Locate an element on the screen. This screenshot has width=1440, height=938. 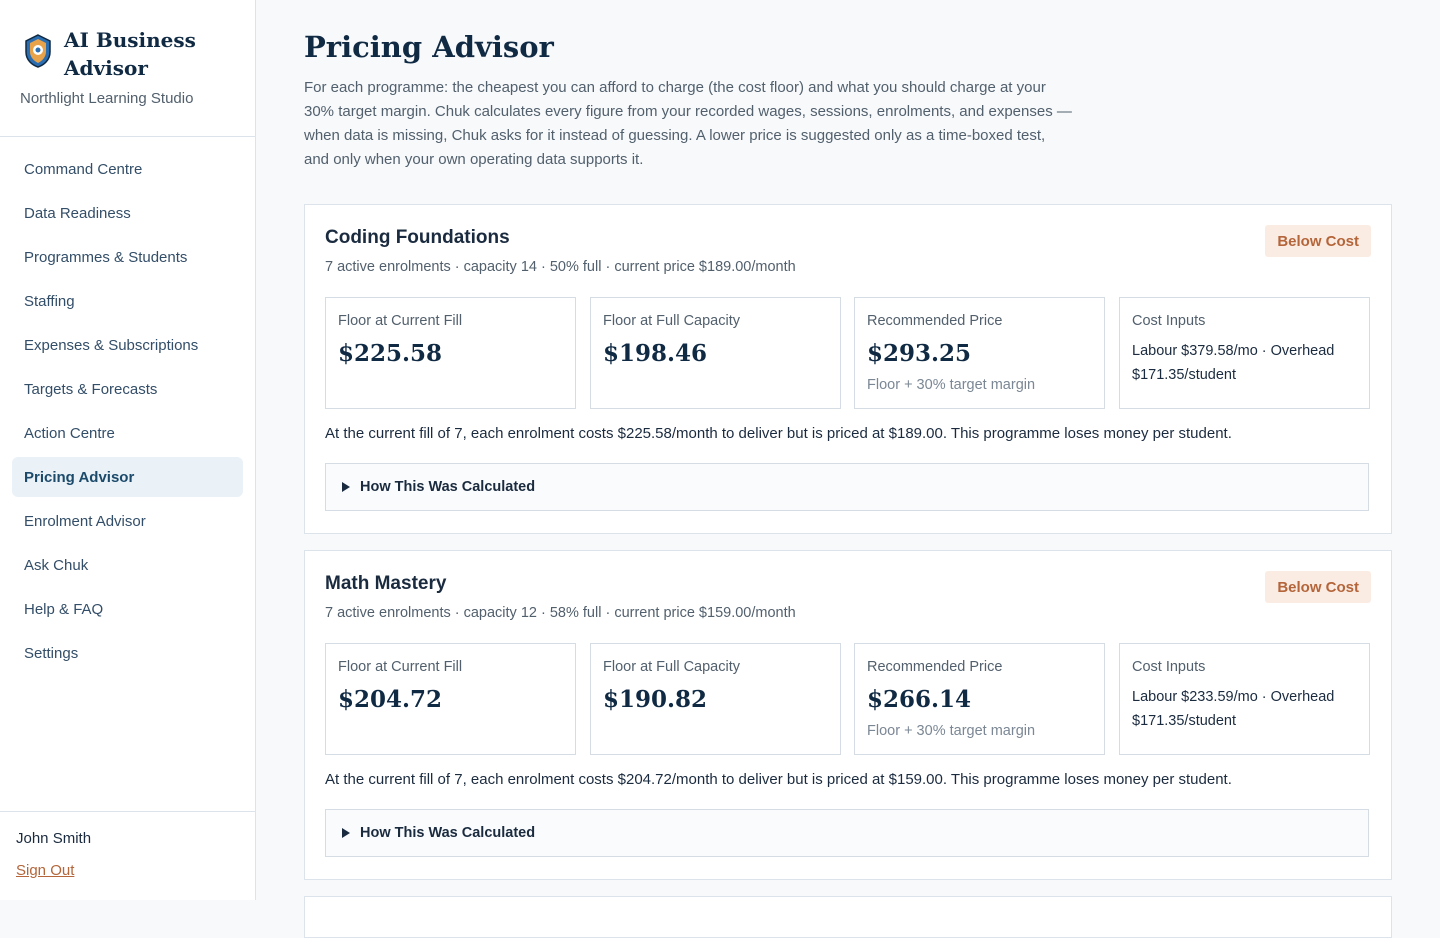
user-name: John Smith is located at coordinates (54, 838).